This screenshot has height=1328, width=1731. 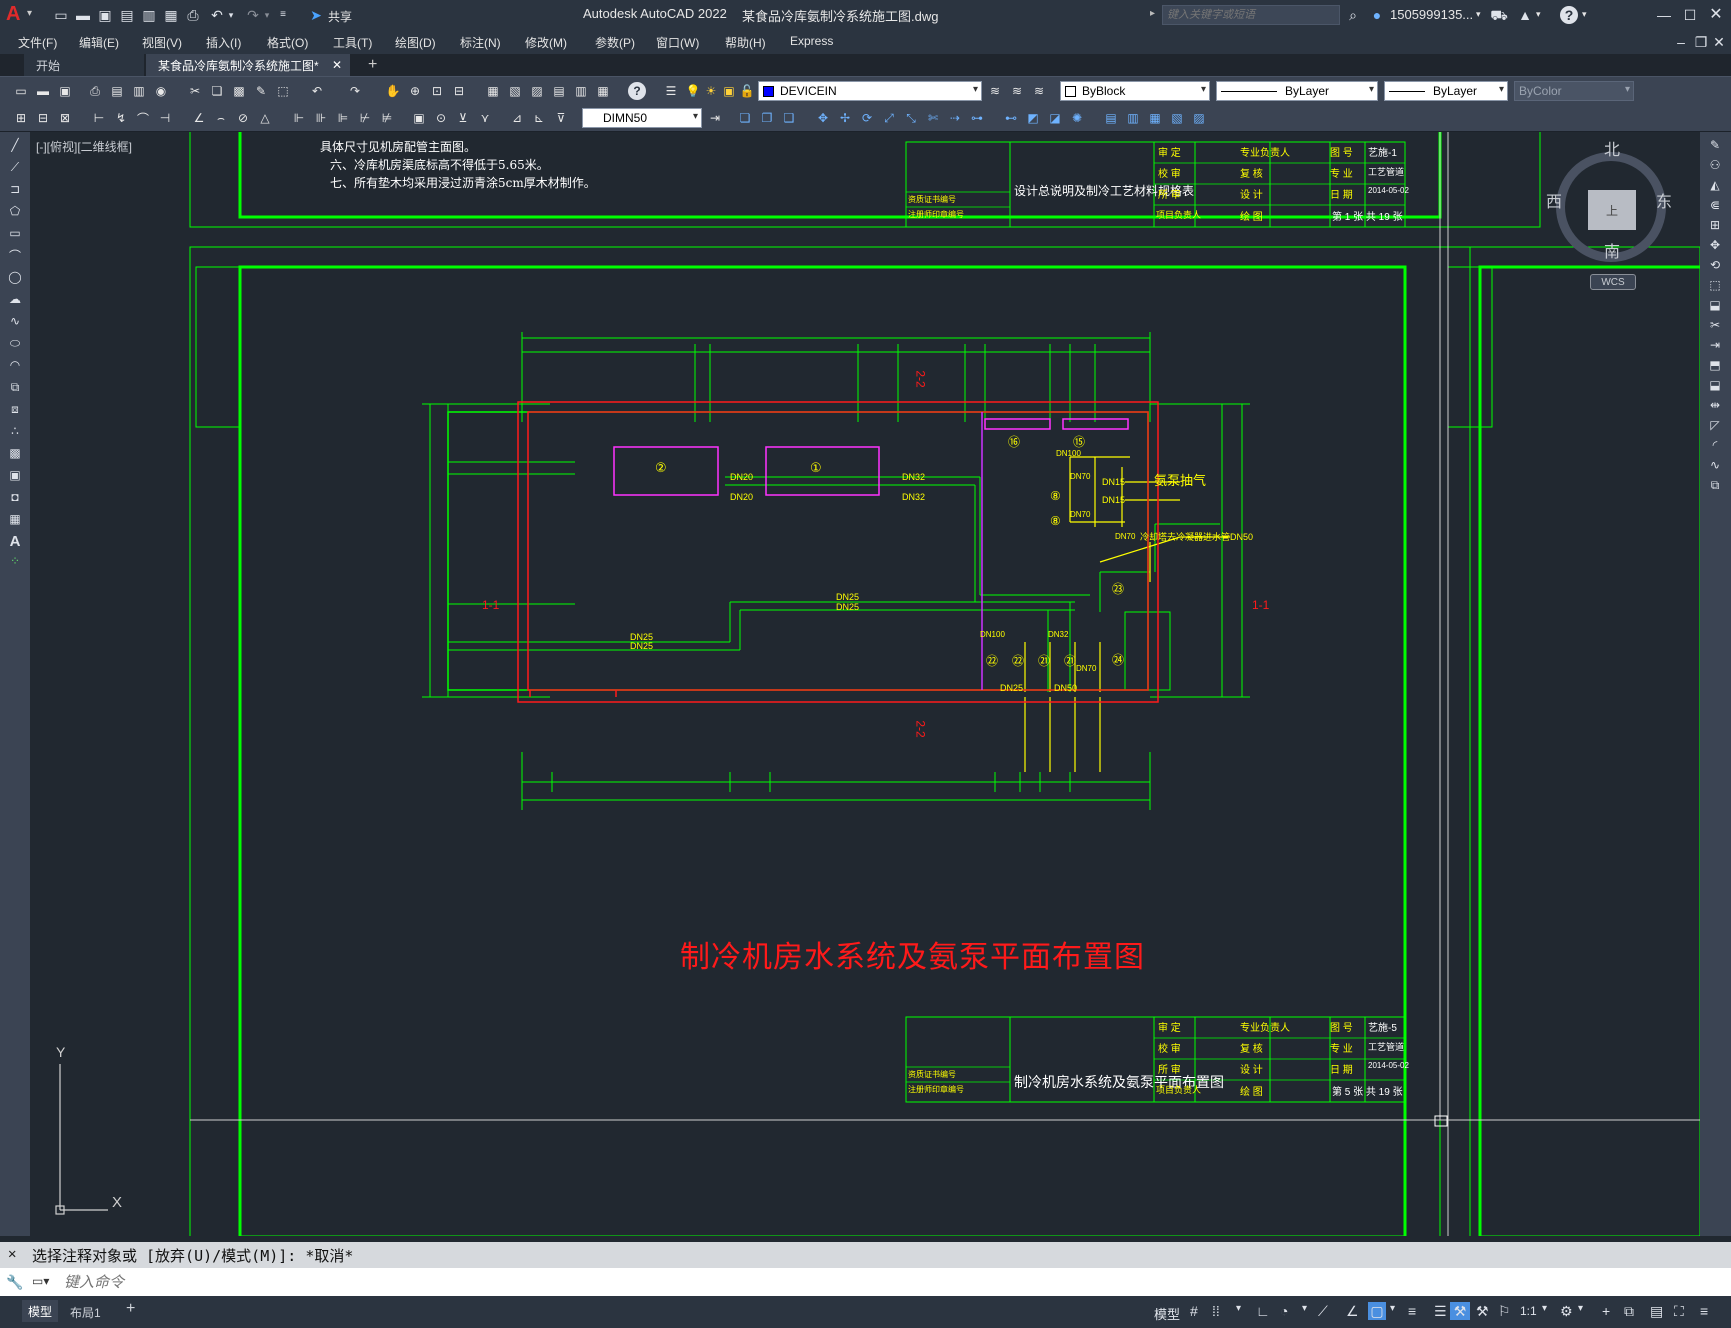 What do you see at coordinates (15, 541) in the screenshot?
I see `multiline-text-icon: A` at bounding box center [15, 541].